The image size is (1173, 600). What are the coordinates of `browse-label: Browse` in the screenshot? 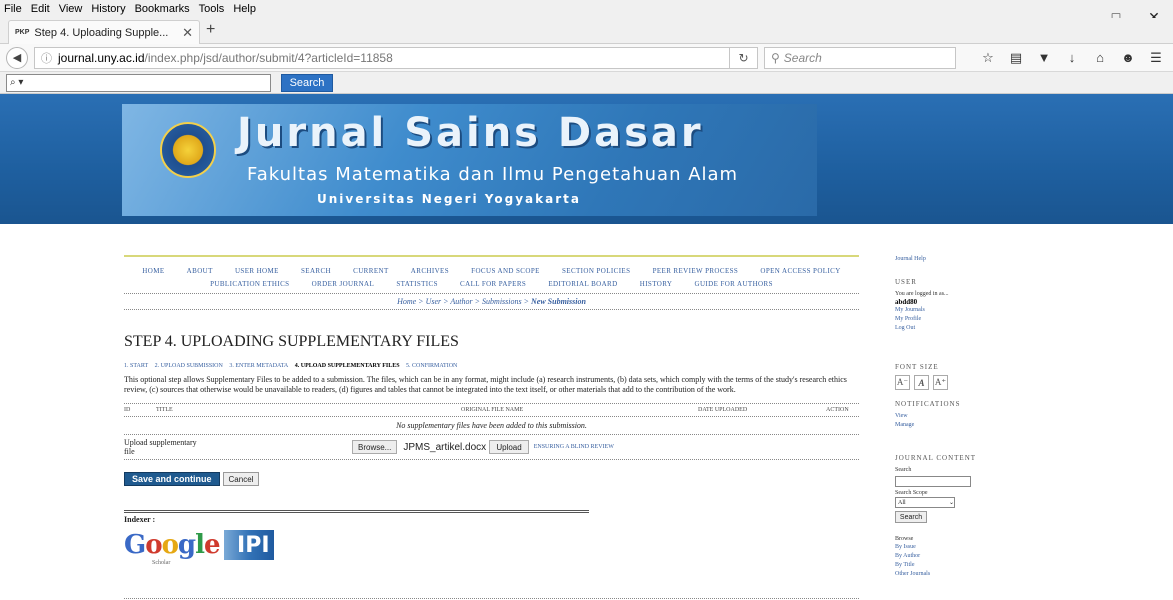 It's located at (904, 539).